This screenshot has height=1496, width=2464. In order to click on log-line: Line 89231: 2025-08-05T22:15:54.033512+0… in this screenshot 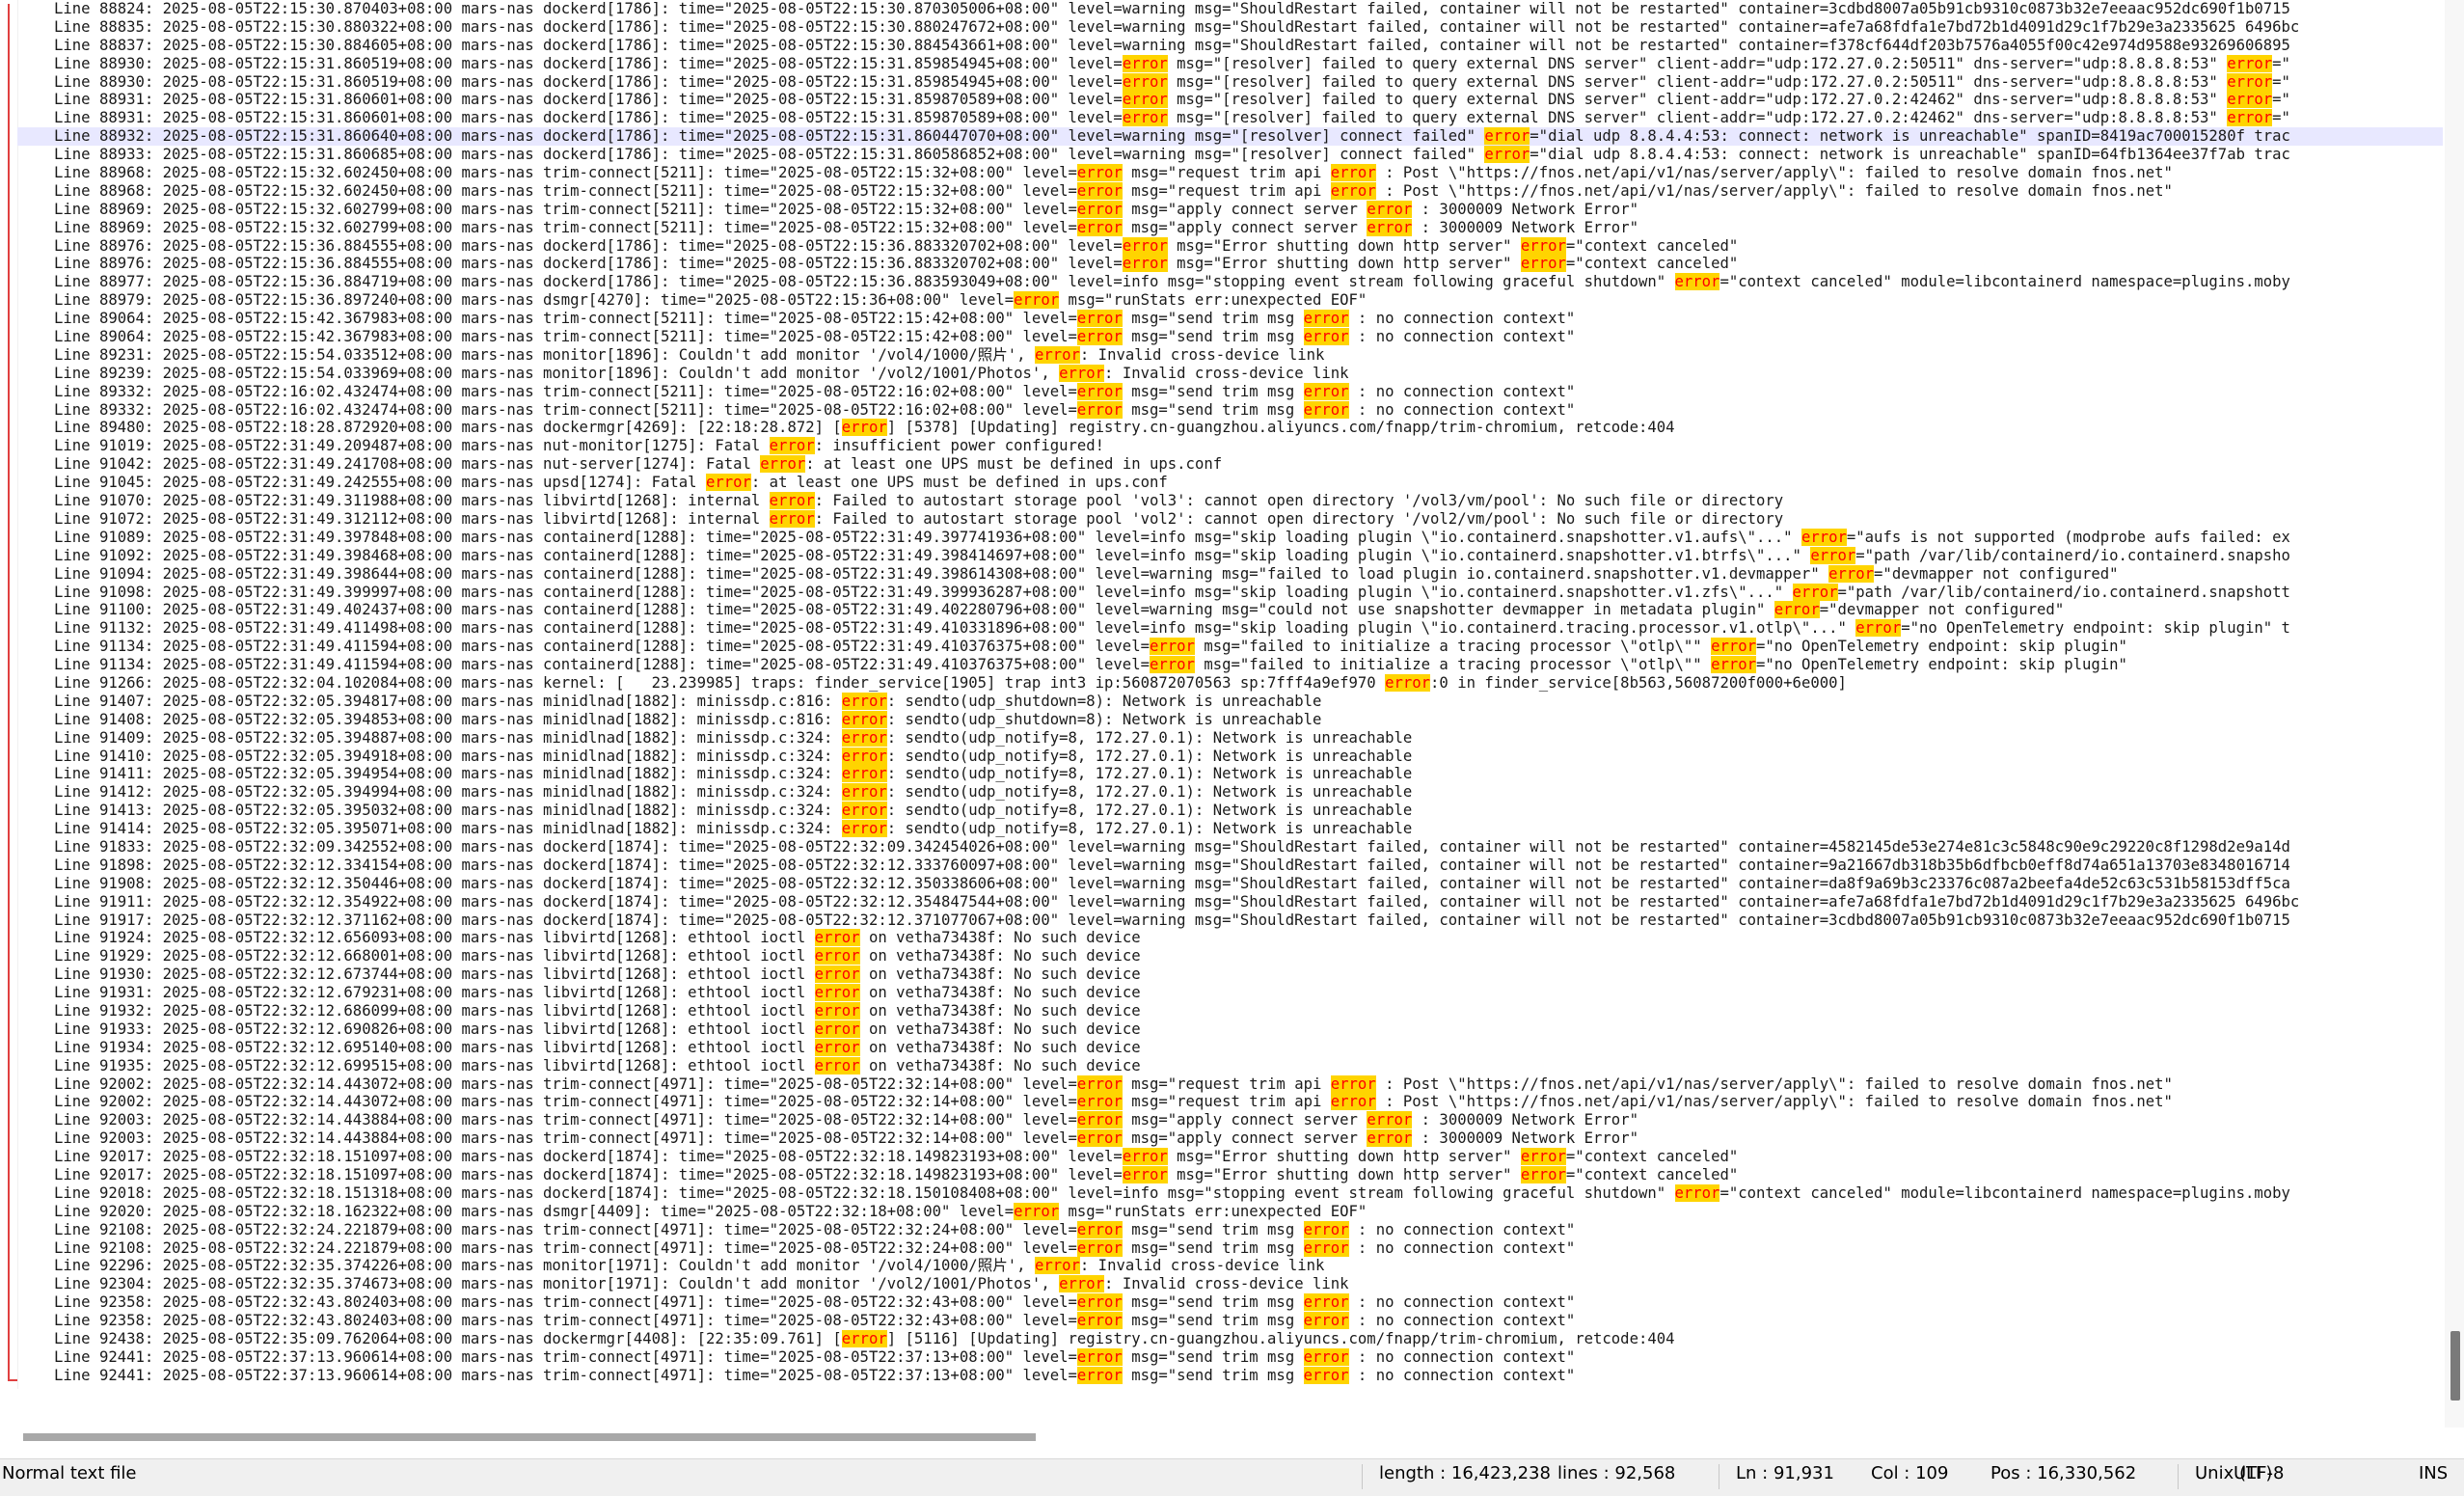, I will do `click(1230, 355)`.